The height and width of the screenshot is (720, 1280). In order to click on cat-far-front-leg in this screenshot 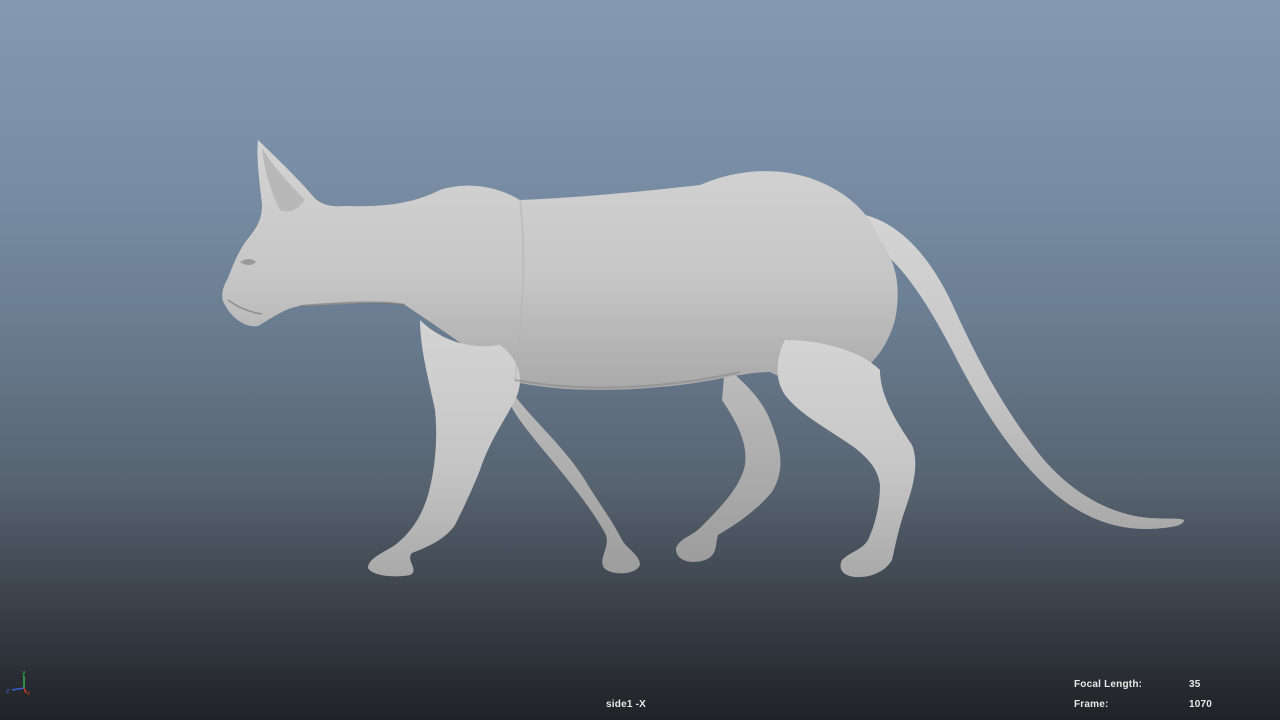, I will do `click(572, 477)`.